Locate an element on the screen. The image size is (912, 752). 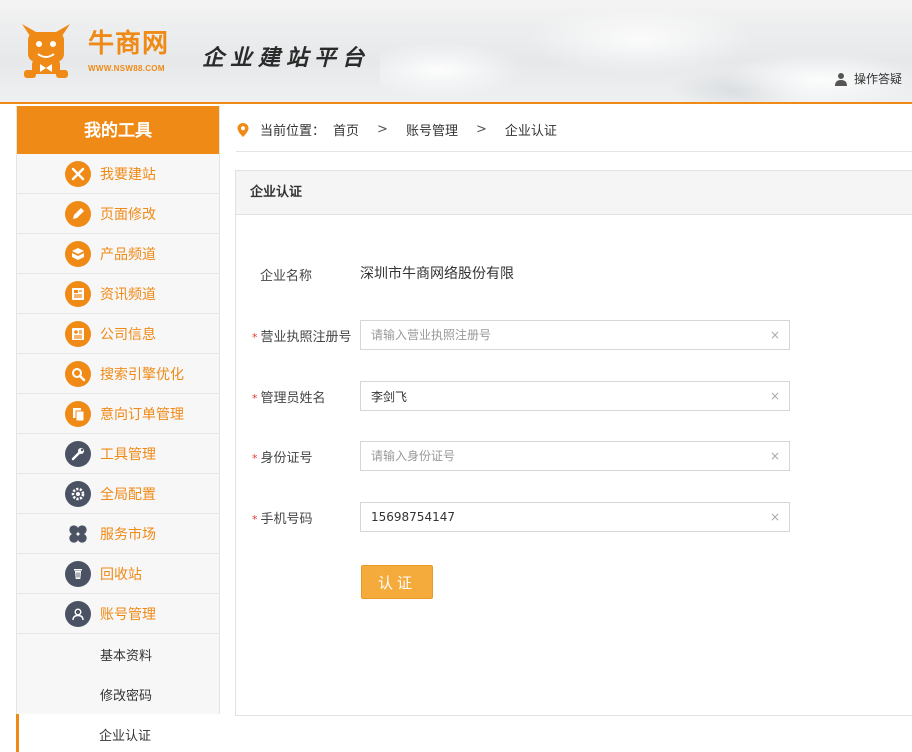
sidebar-title: 我的工具 is located at coordinates (118, 130).